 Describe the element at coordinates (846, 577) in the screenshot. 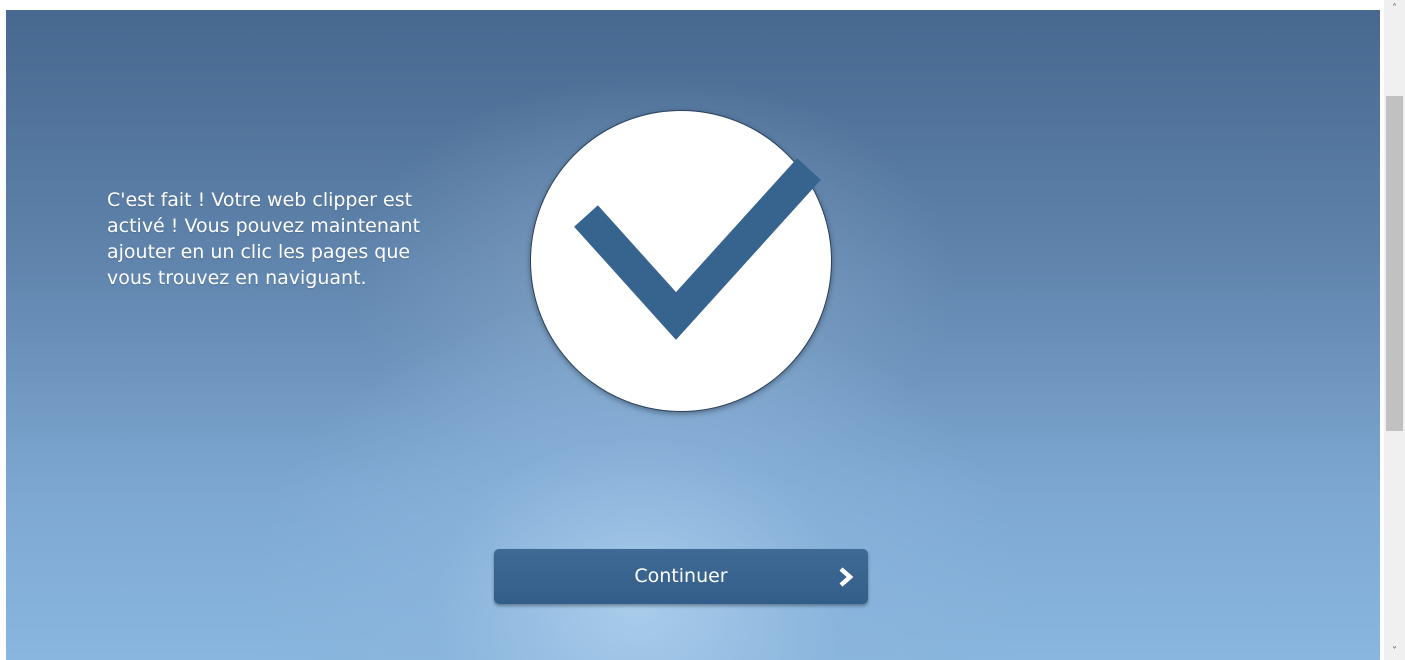

I see `chevron-right-icon` at that location.